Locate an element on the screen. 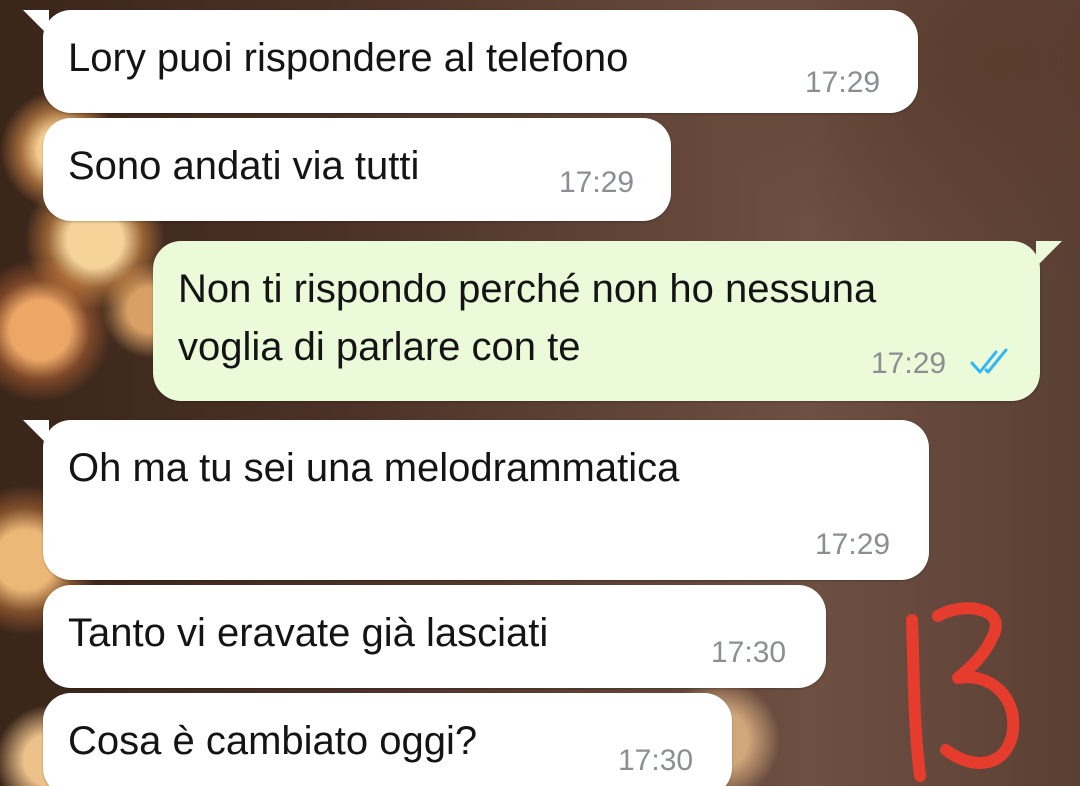 Image resolution: width=1080 pixels, height=786 pixels. message-text: Cosa è cambiato oggi? is located at coordinates (273, 741).